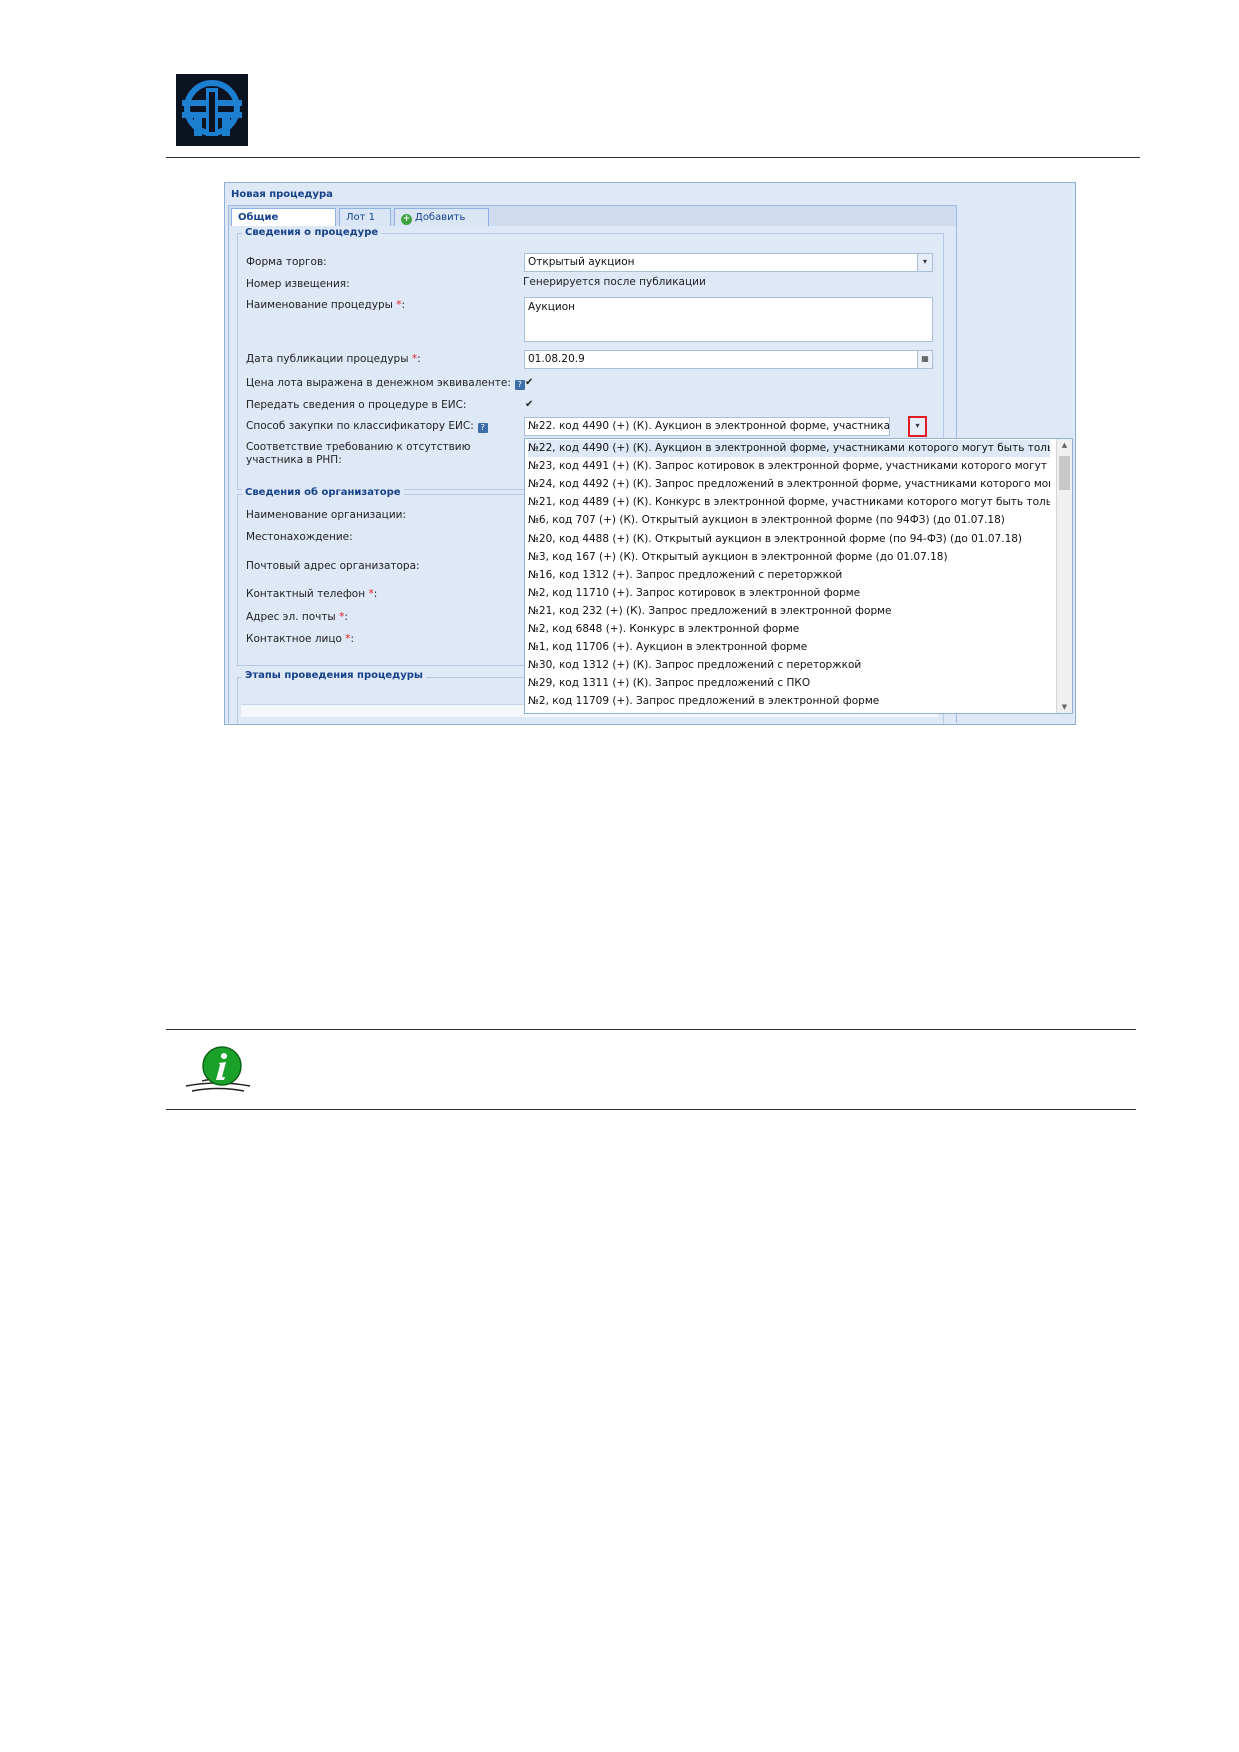 This screenshot has height=1752, width=1239. Describe the element at coordinates (530, 405) in the screenshot. I see `transfer-eis-checkbox: ✔` at that location.